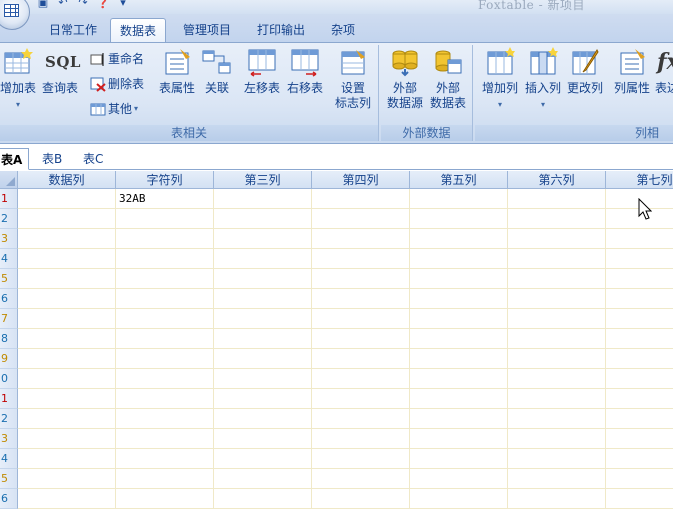  I want to click on sheet-tab-c: 表C, so click(93, 159).